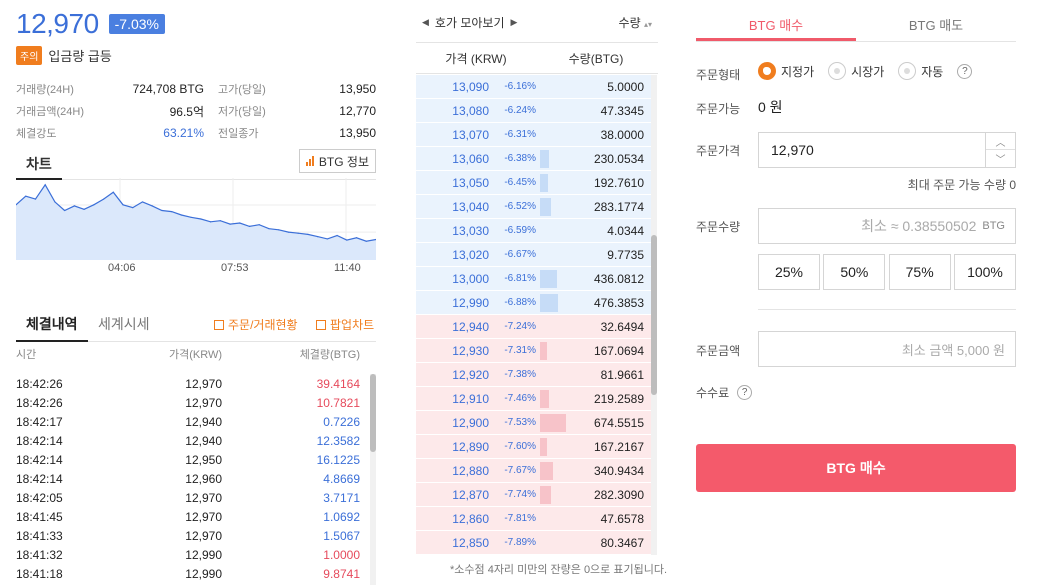 The image size is (1044, 585). What do you see at coordinates (520, 542) in the screenshot?
I see `book-pct: -7.89%` at bounding box center [520, 542].